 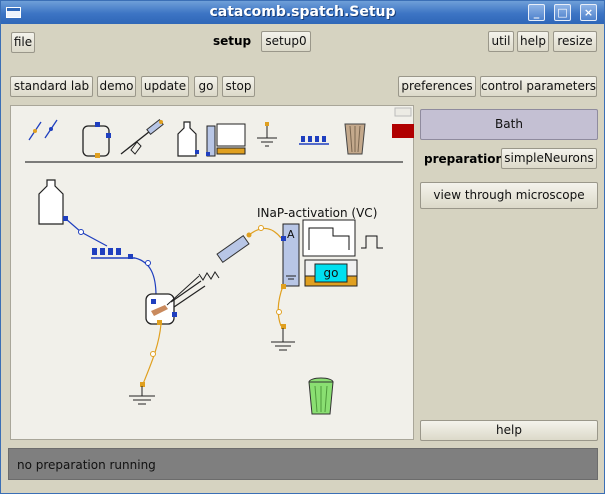 I want to click on maximize-icon: □, so click(x=562, y=12).